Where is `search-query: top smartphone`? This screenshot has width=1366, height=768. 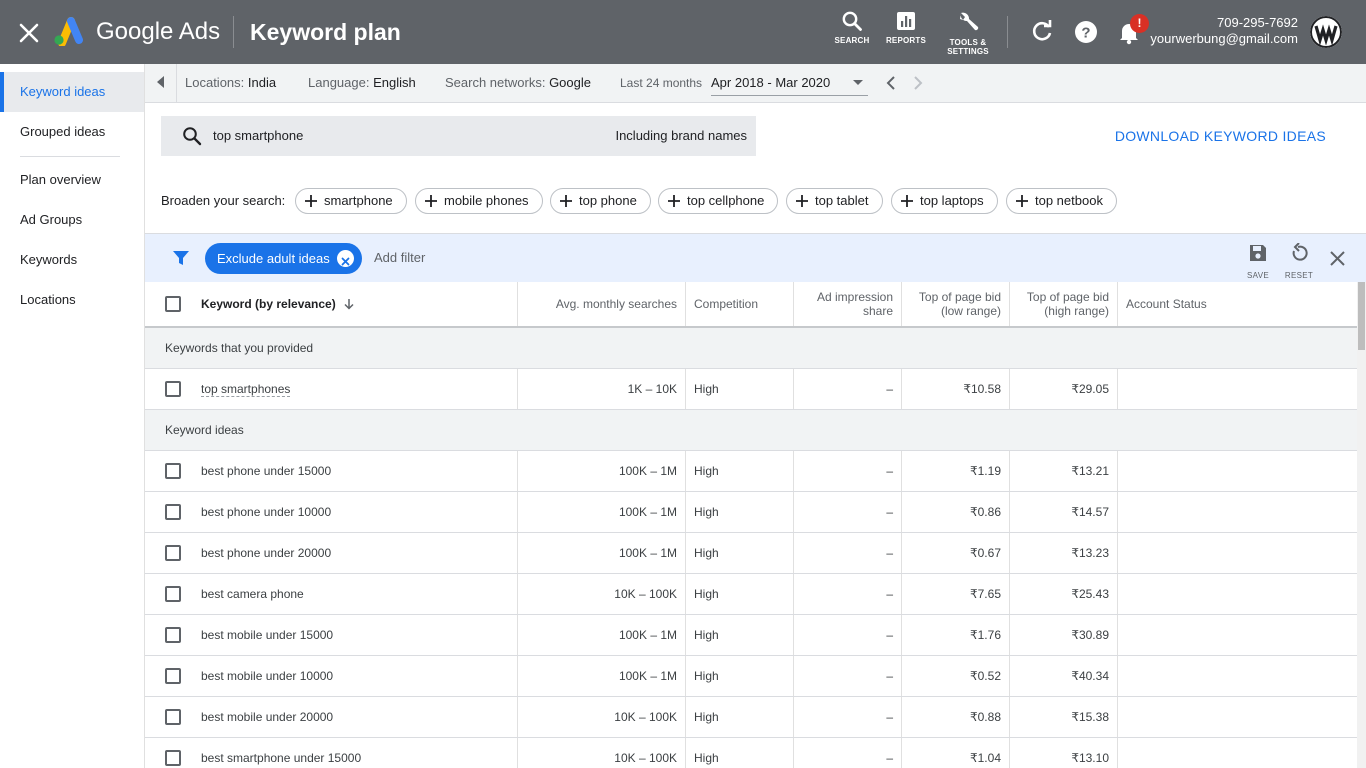
search-query: top smartphone is located at coordinates (258, 135).